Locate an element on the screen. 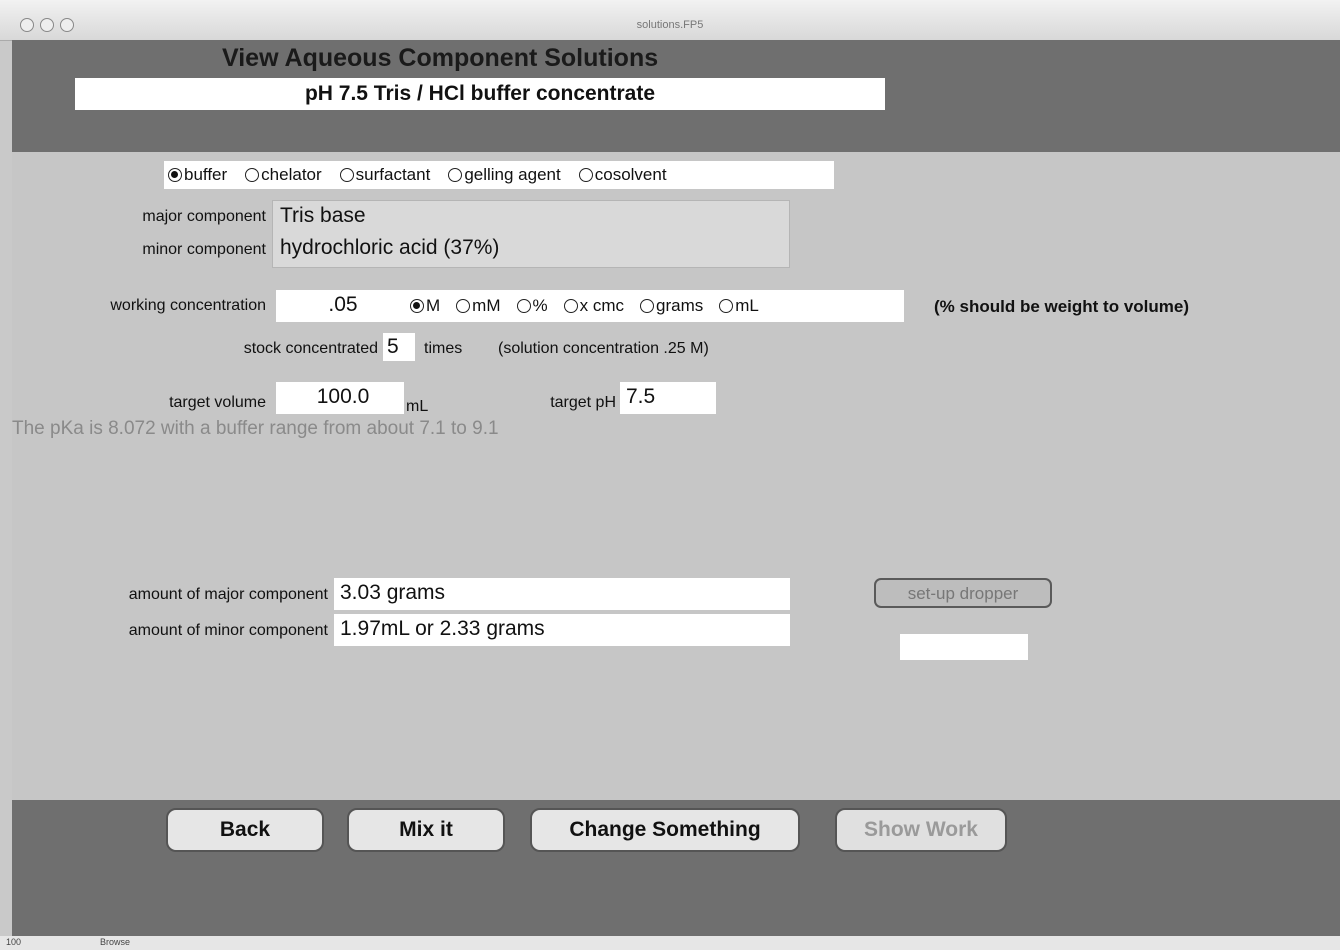  working-concentration-label: working concentration is located at coordinates (188, 305).